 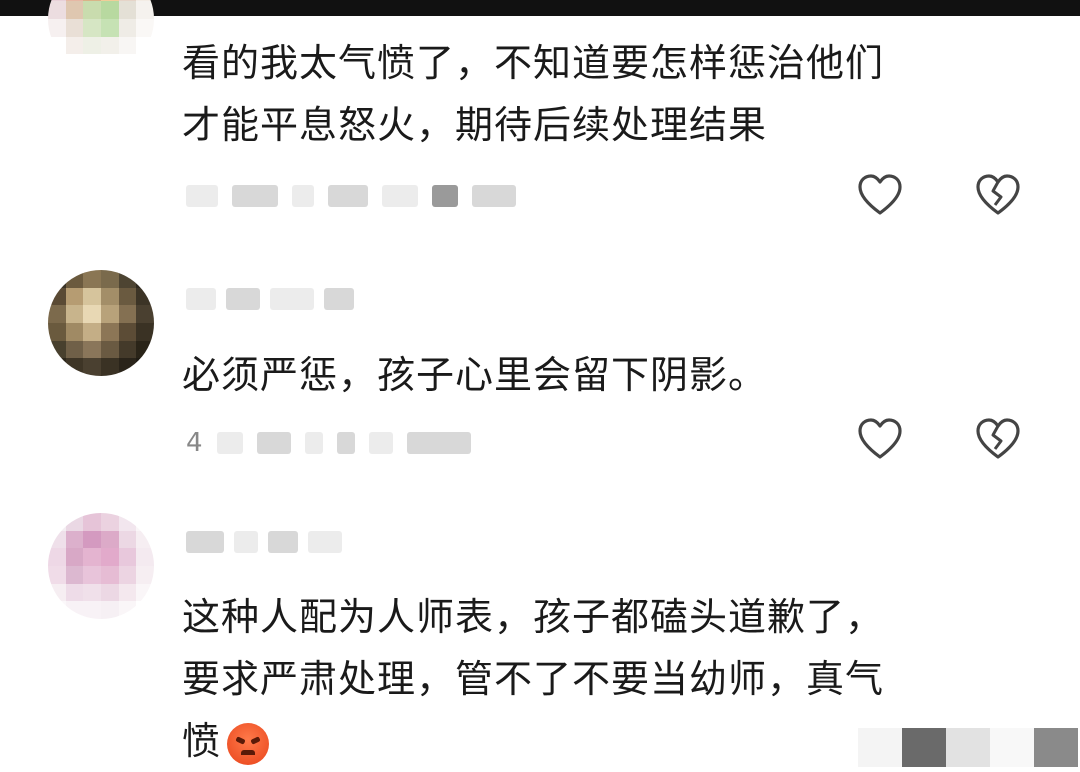 I want to click on comment-text-line: 要求严肃处理，管不了不要当幼师，真气, so click(x=533, y=679).